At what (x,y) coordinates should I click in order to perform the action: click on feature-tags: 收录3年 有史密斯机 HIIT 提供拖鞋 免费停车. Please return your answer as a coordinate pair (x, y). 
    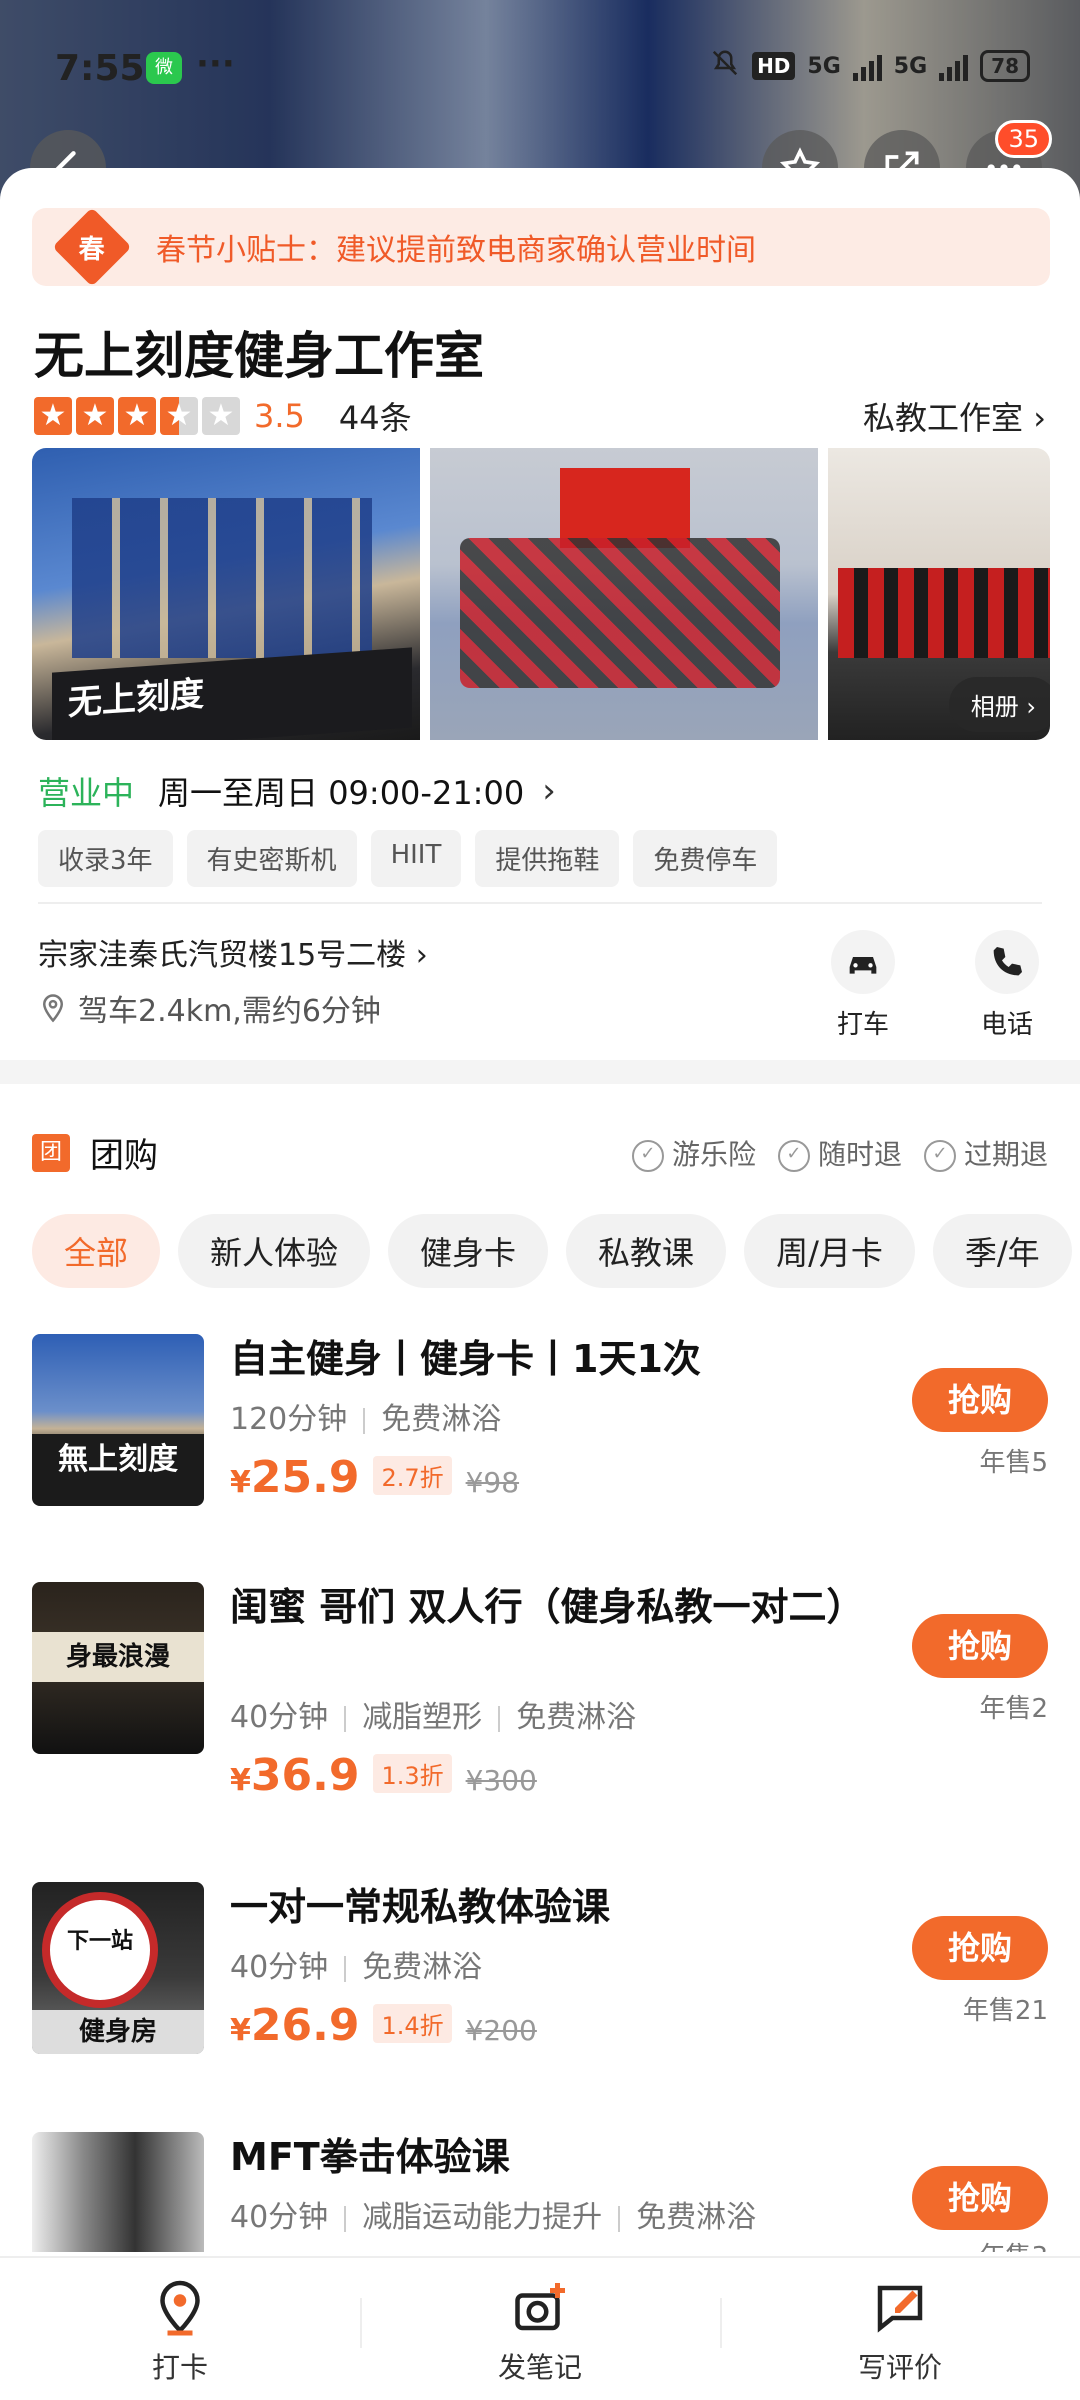
    Looking at the image, I should click on (408, 858).